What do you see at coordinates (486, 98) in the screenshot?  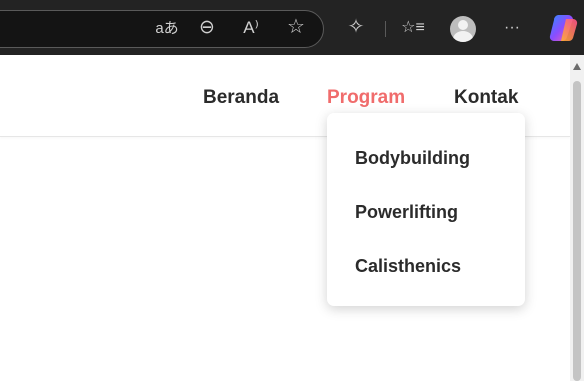 I see `nav-link-kontak: Kontak` at bounding box center [486, 98].